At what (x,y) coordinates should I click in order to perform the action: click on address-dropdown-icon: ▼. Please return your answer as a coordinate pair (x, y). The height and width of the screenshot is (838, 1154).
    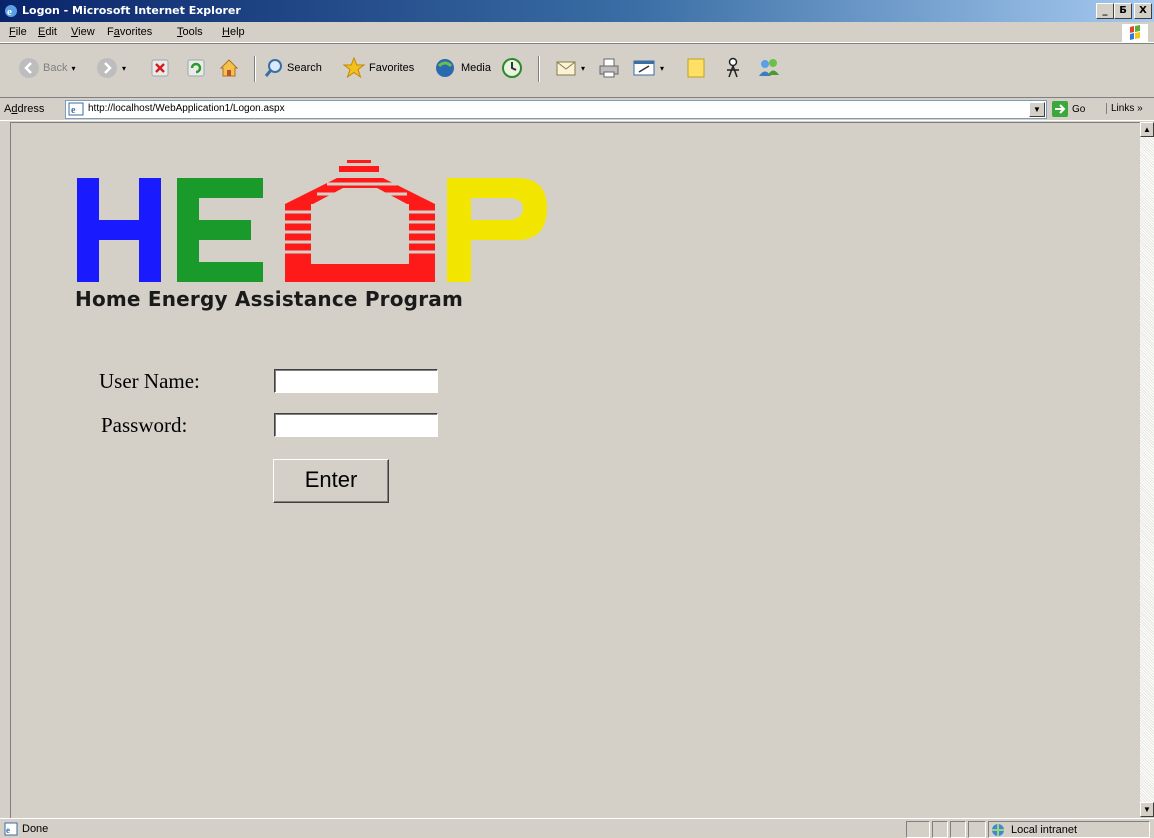
    Looking at the image, I should click on (1037, 109).